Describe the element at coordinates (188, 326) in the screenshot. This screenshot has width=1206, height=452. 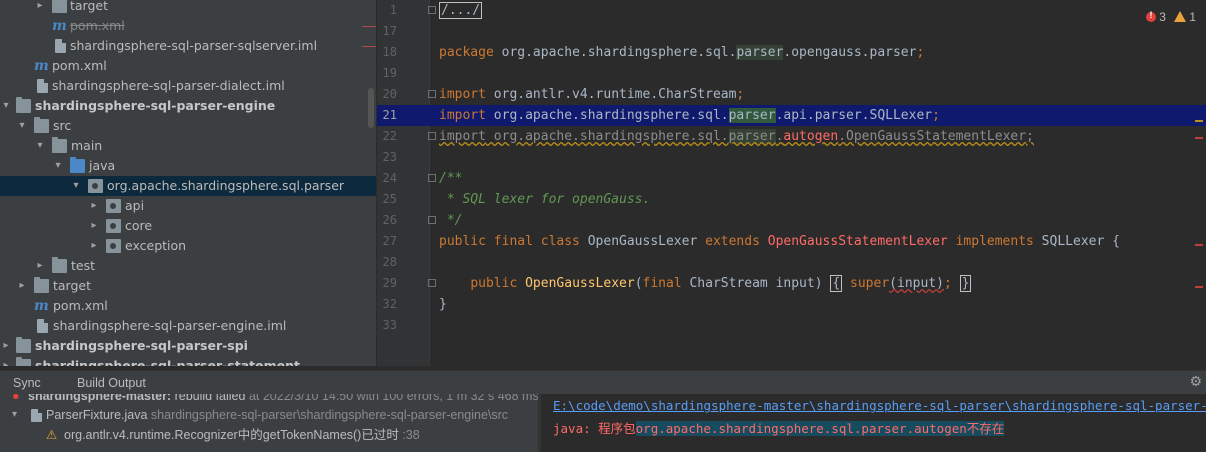
I see `tree-item-engine-iml: shardingsphere-sql-parser-engine.iml` at that location.